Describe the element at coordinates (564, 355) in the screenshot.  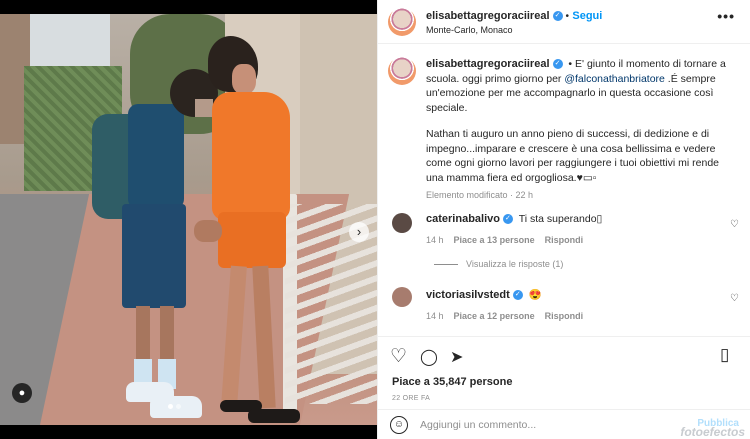
I see `post-actions: ♡ ◯ ➤ ▯` at that location.